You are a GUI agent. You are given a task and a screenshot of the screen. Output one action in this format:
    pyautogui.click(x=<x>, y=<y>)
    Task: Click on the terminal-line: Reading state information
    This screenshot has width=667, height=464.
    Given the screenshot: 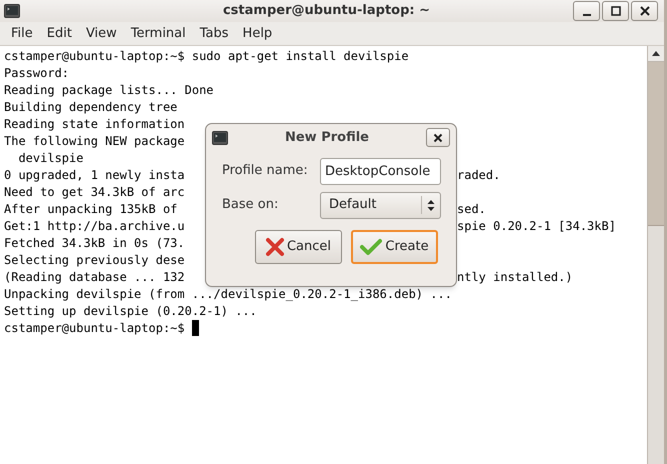 What is the action you would take?
    pyautogui.click(x=94, y=124)
    